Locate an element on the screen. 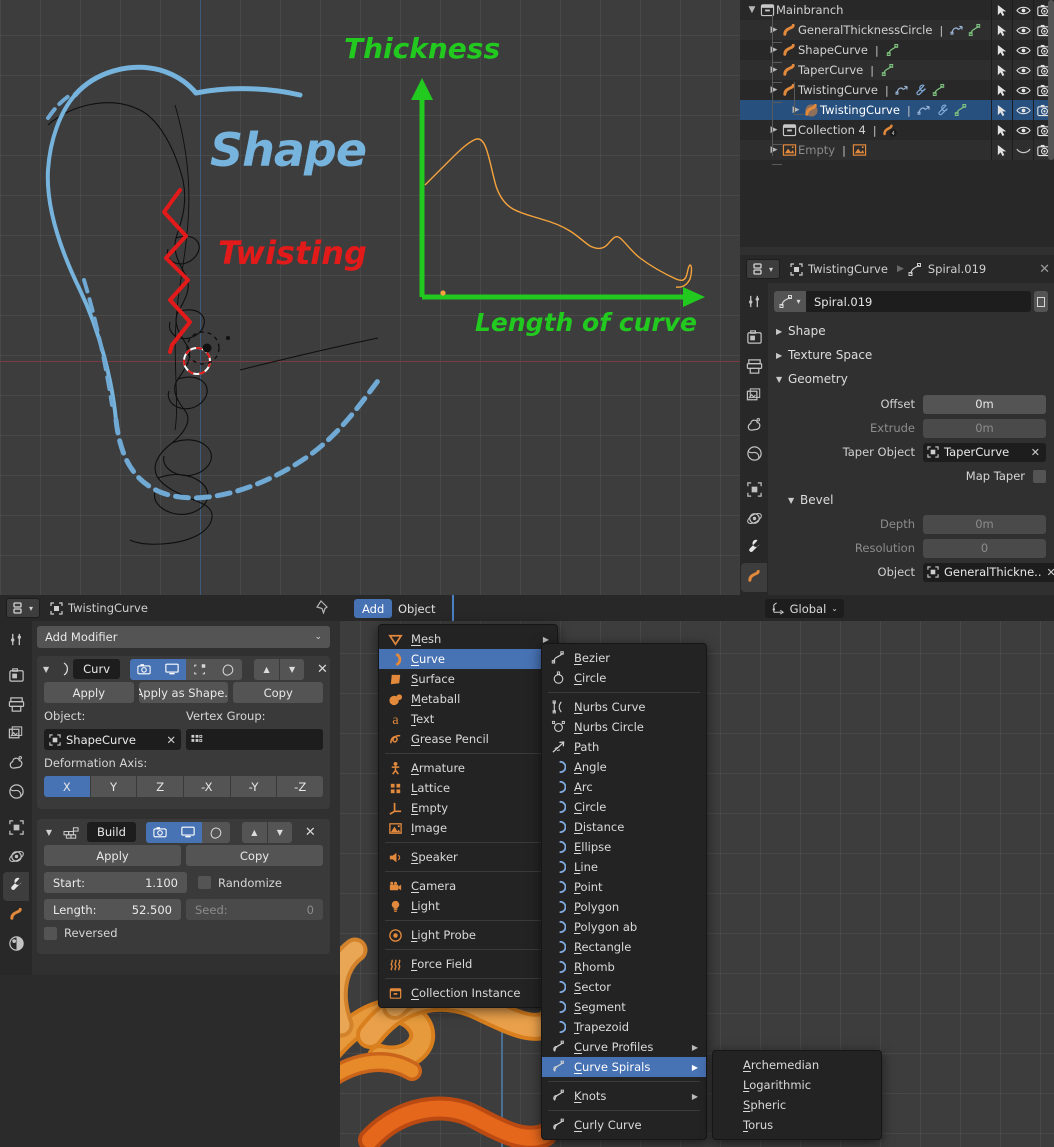 This screenshot has height=1147, width=1054. menu-item-force-field: Force Field▶ is located at coordinates (468, 964).